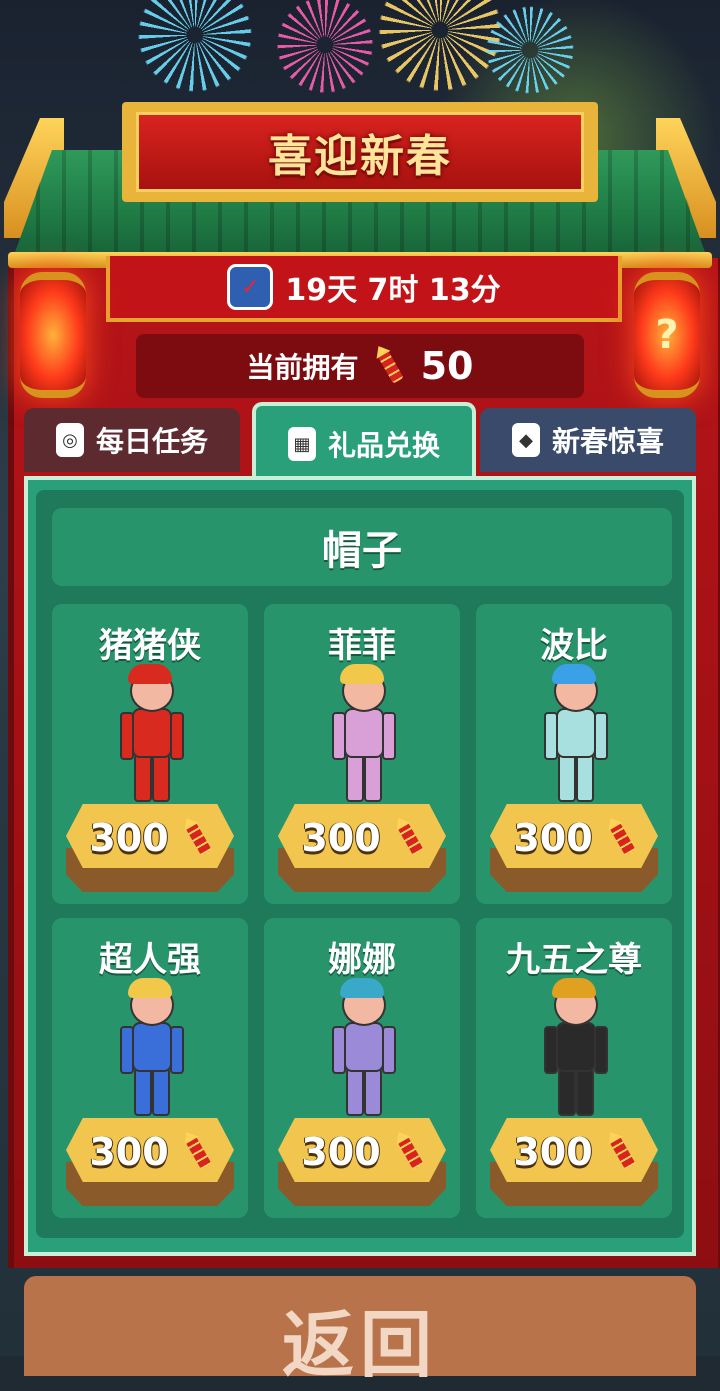 The image size is (720, 1391). Describe the element at coordinates (360, 55) in the screenshot. I see `fireworks-decoration` at that location.